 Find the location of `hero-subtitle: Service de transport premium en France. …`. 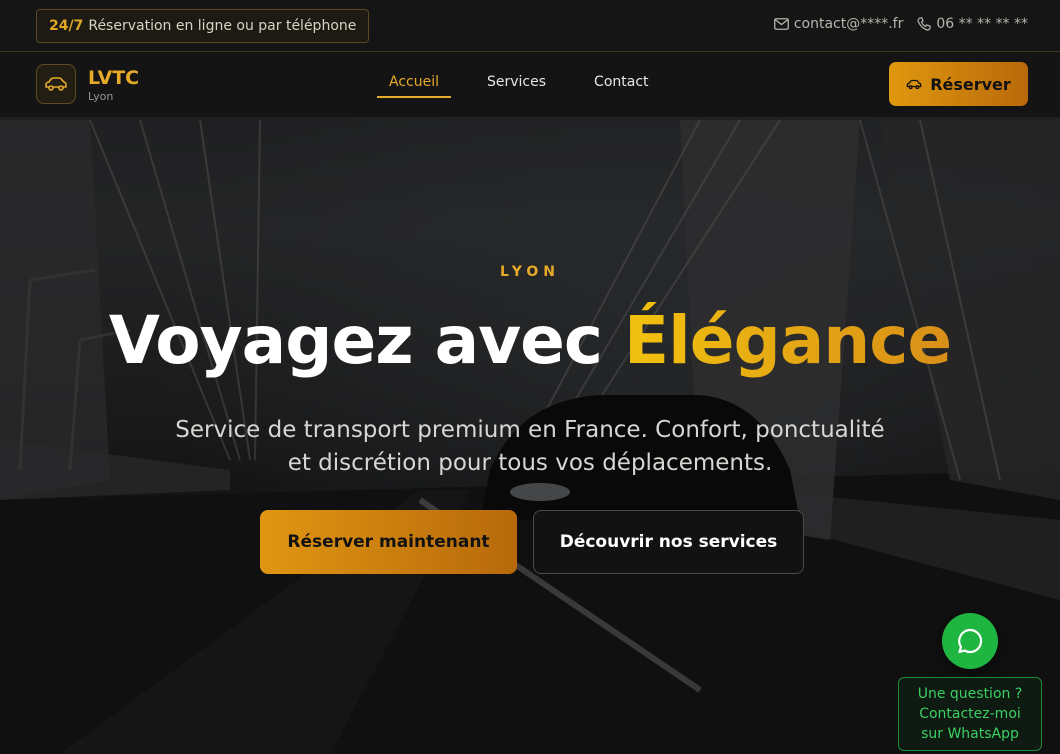

hero-subtitle: Service de transport premium en France. … is located at coordinates (530, 446).